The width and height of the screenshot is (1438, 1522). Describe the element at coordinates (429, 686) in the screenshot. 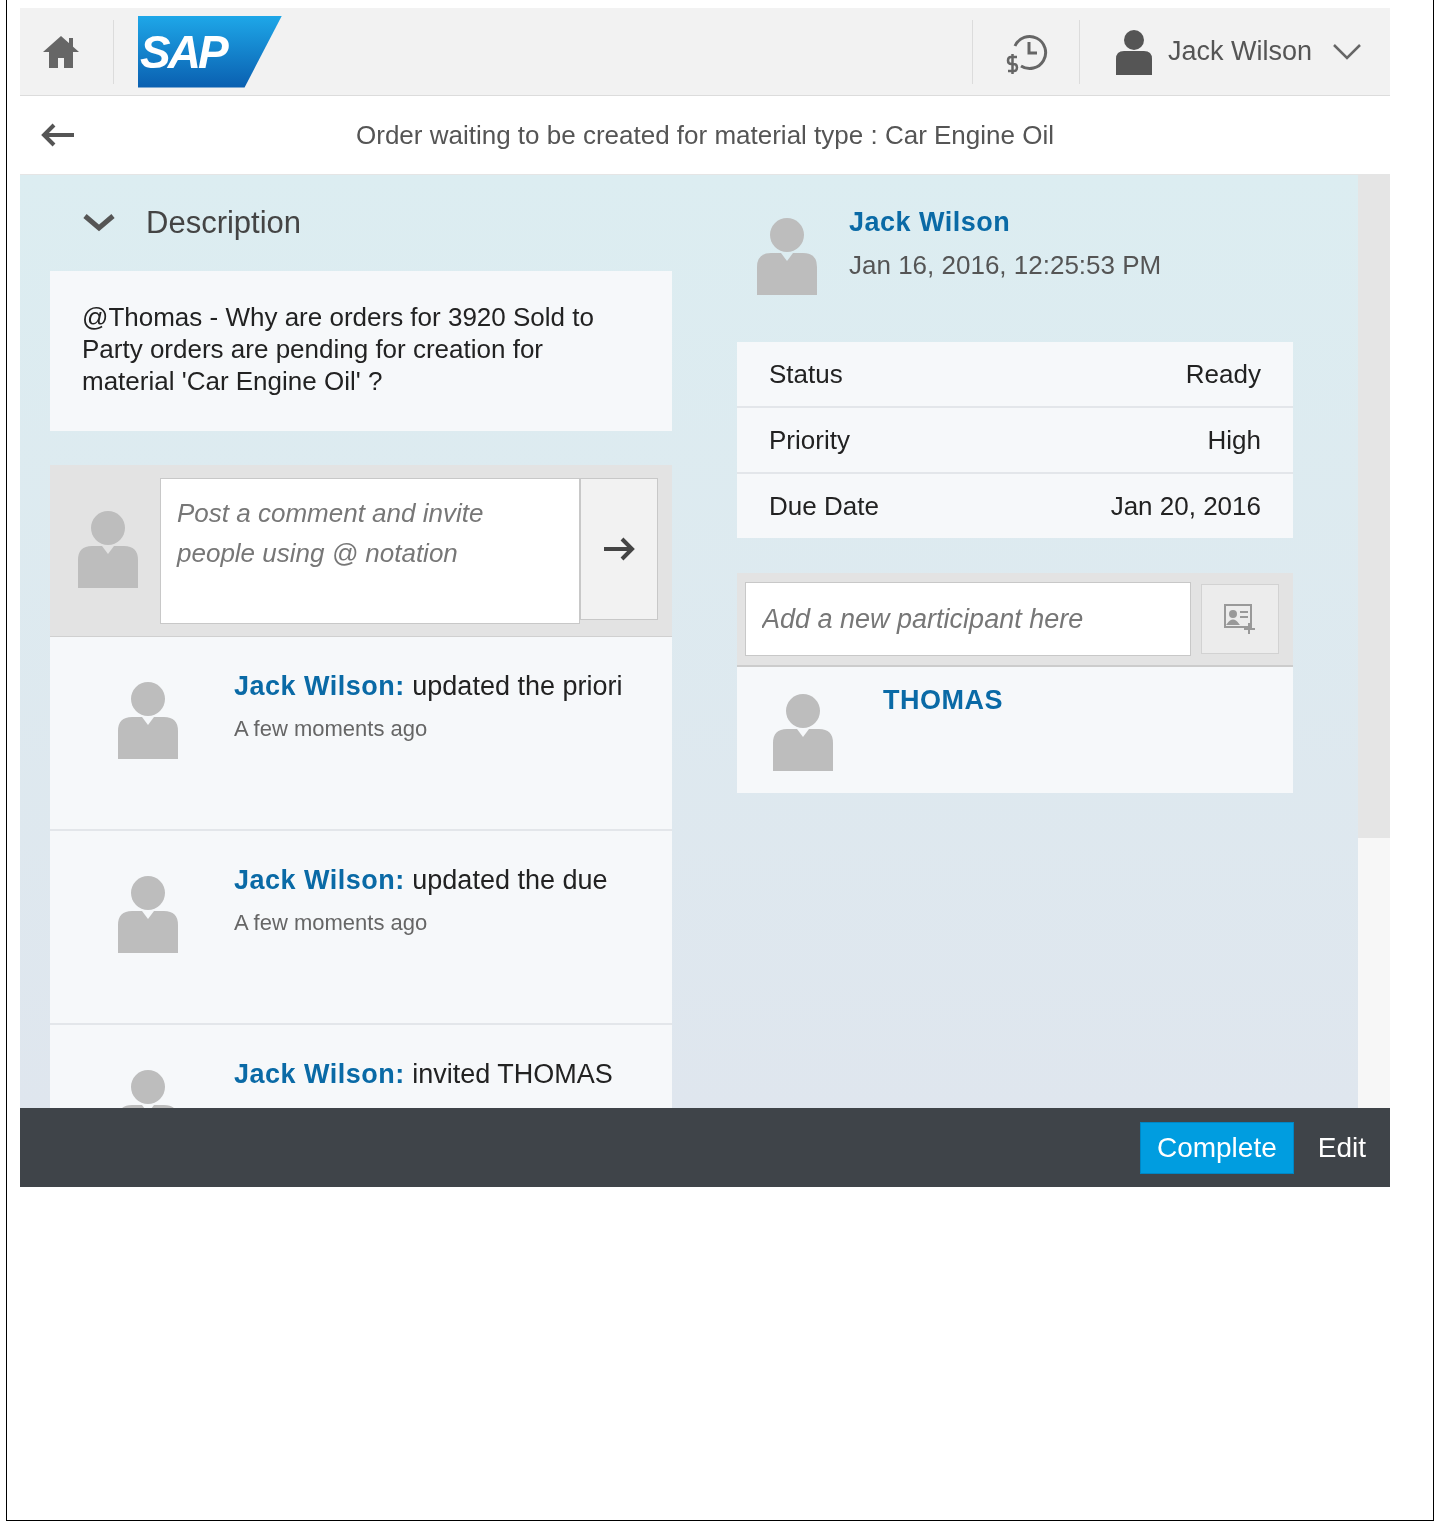

I see `feed-entry-text: Jack Wilson: updated the priori` at that location.